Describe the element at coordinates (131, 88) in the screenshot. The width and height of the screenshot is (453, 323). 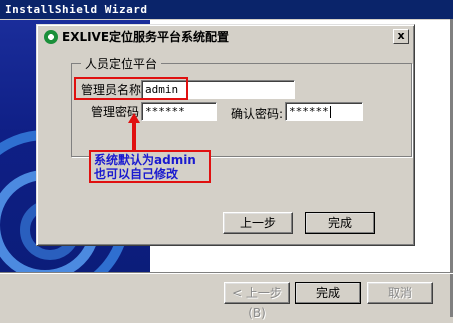
I see `admin-name-highlight` at that location.